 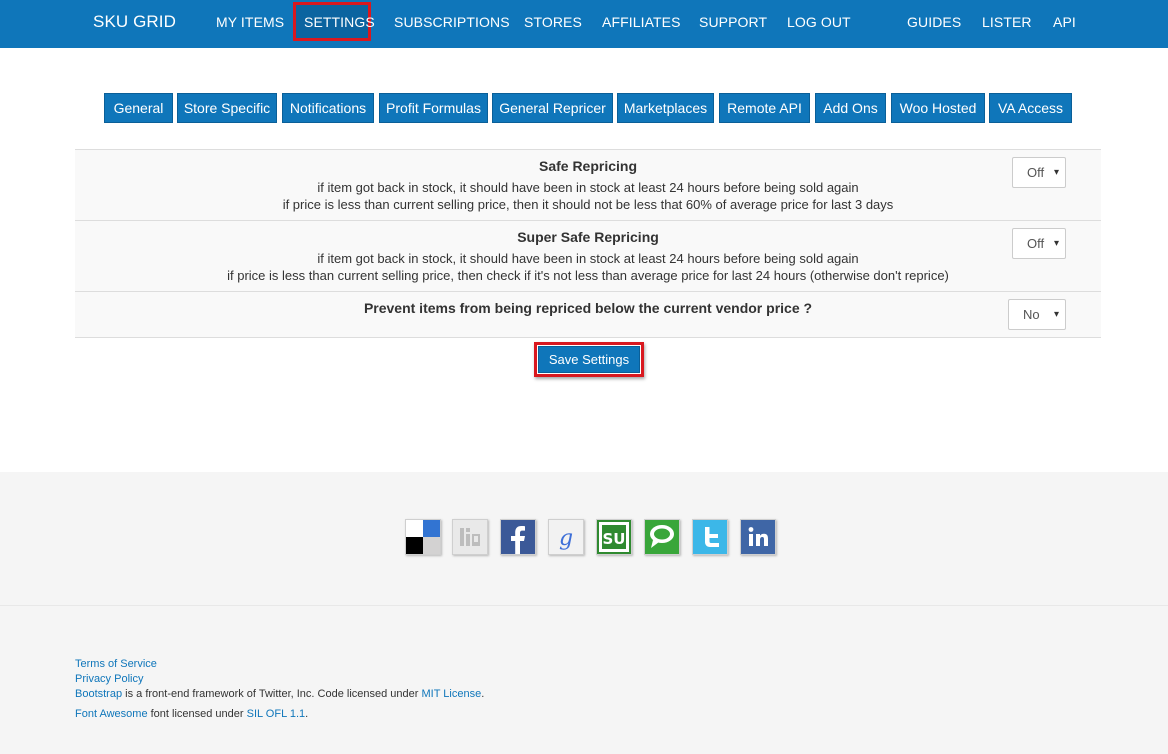 I want to click on sil-ofl-link: SIL OFL 1.1, so click(x=276, y=714).